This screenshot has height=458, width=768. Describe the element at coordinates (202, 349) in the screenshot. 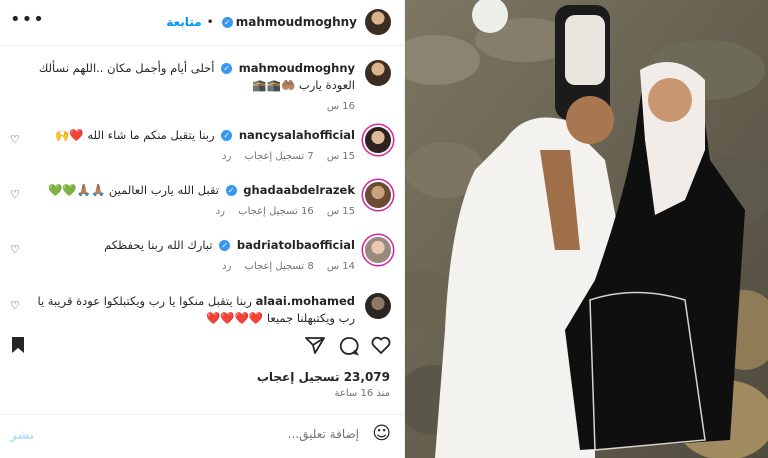

I see `post-actions-bar` at that location.